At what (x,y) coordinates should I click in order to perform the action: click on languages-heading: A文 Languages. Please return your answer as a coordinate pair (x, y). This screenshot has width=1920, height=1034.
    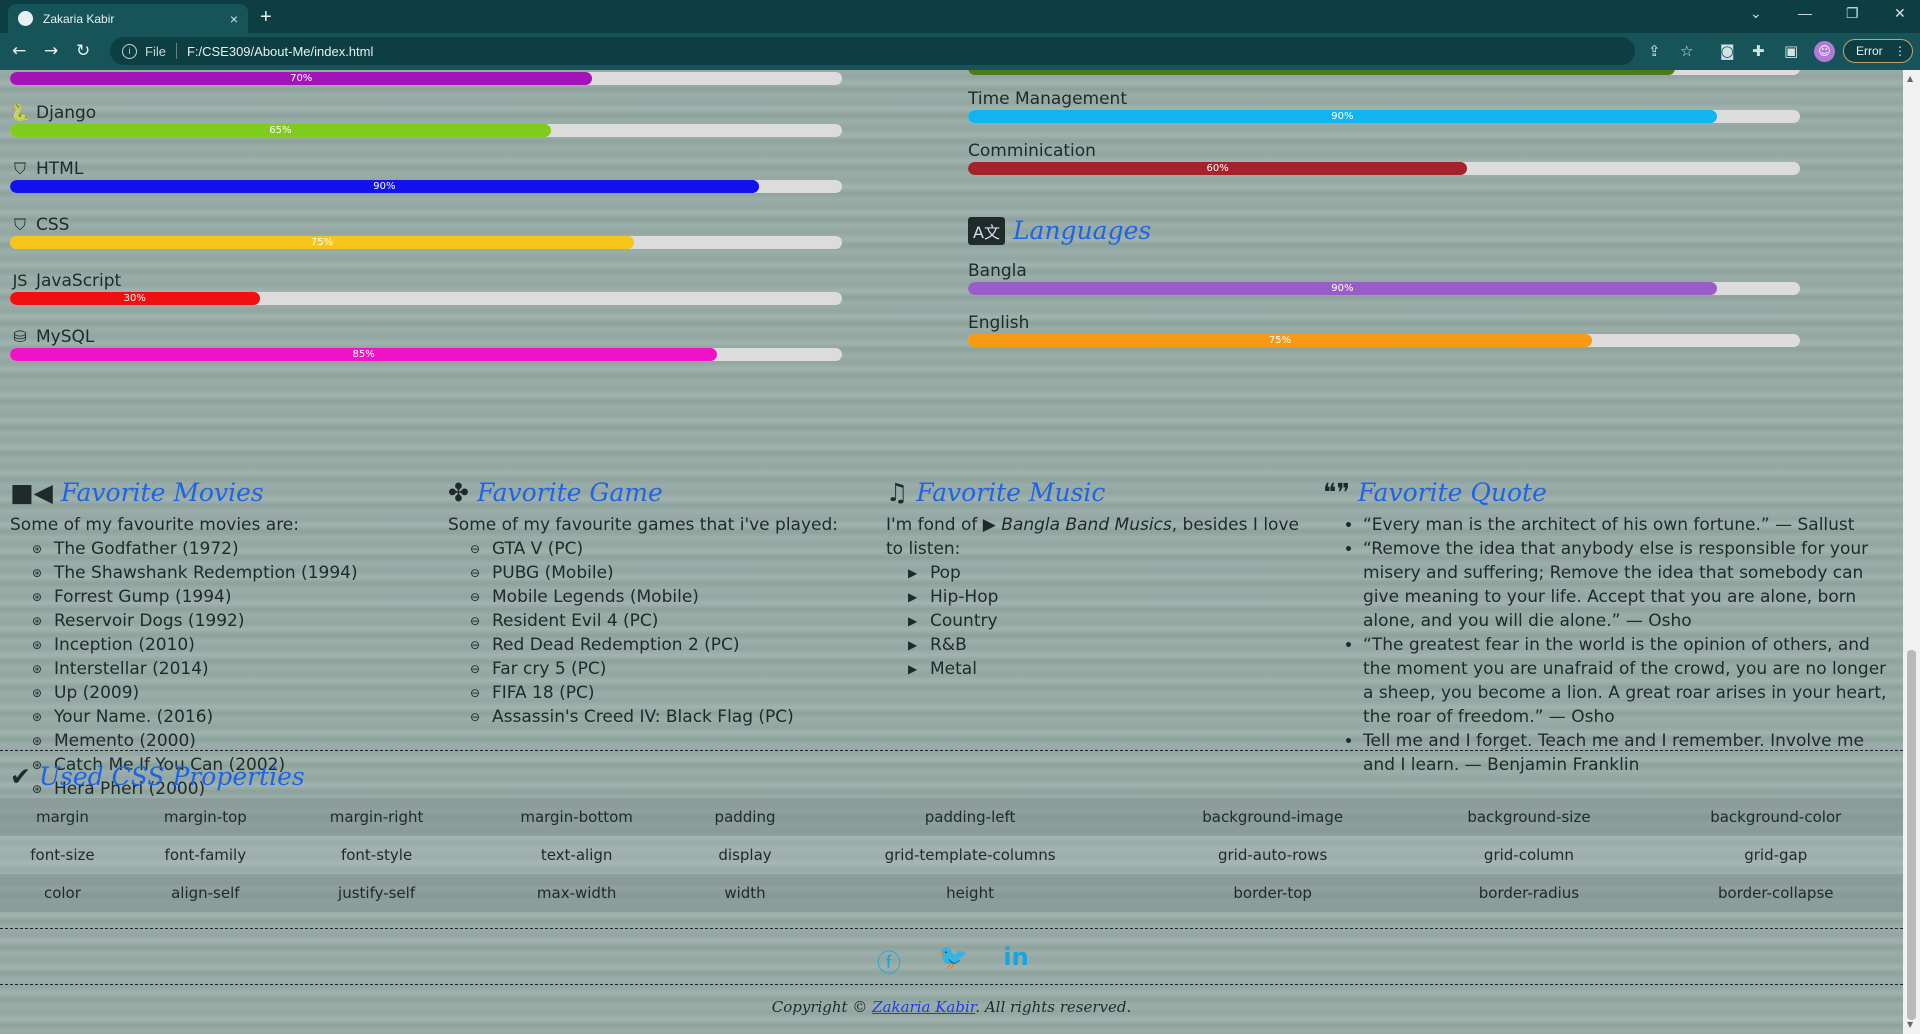
    Looking at the image, I should click on (1059, 230).